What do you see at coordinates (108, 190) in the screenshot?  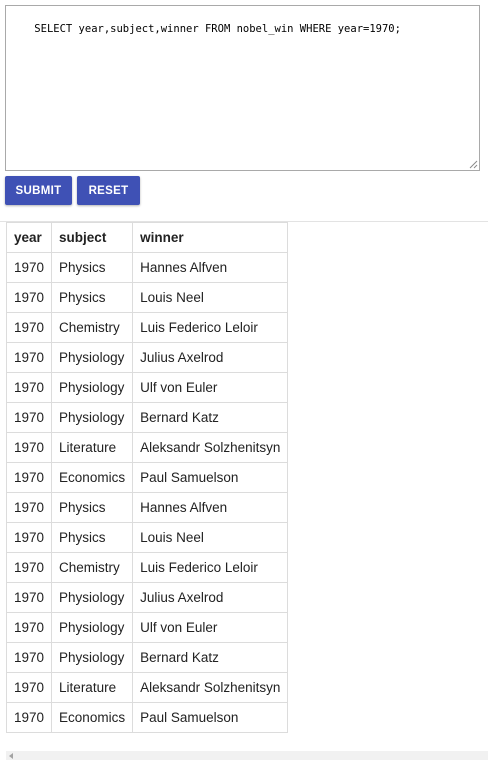 I see `reset-button: RESET` at bounding box center [108, 190].